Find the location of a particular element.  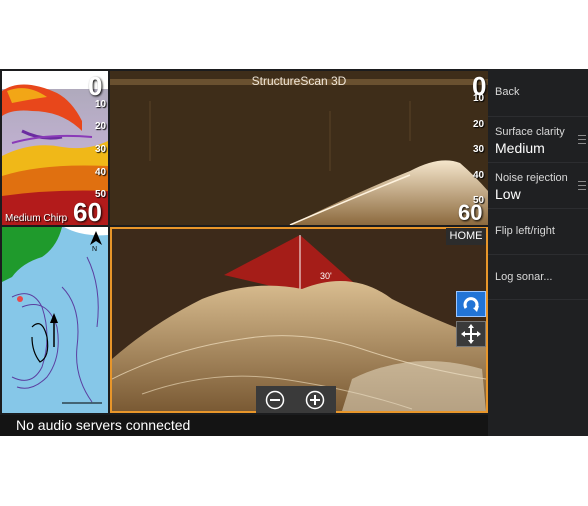

noise-rejection-label: Noise rejection is located at coordinates (531, 178).